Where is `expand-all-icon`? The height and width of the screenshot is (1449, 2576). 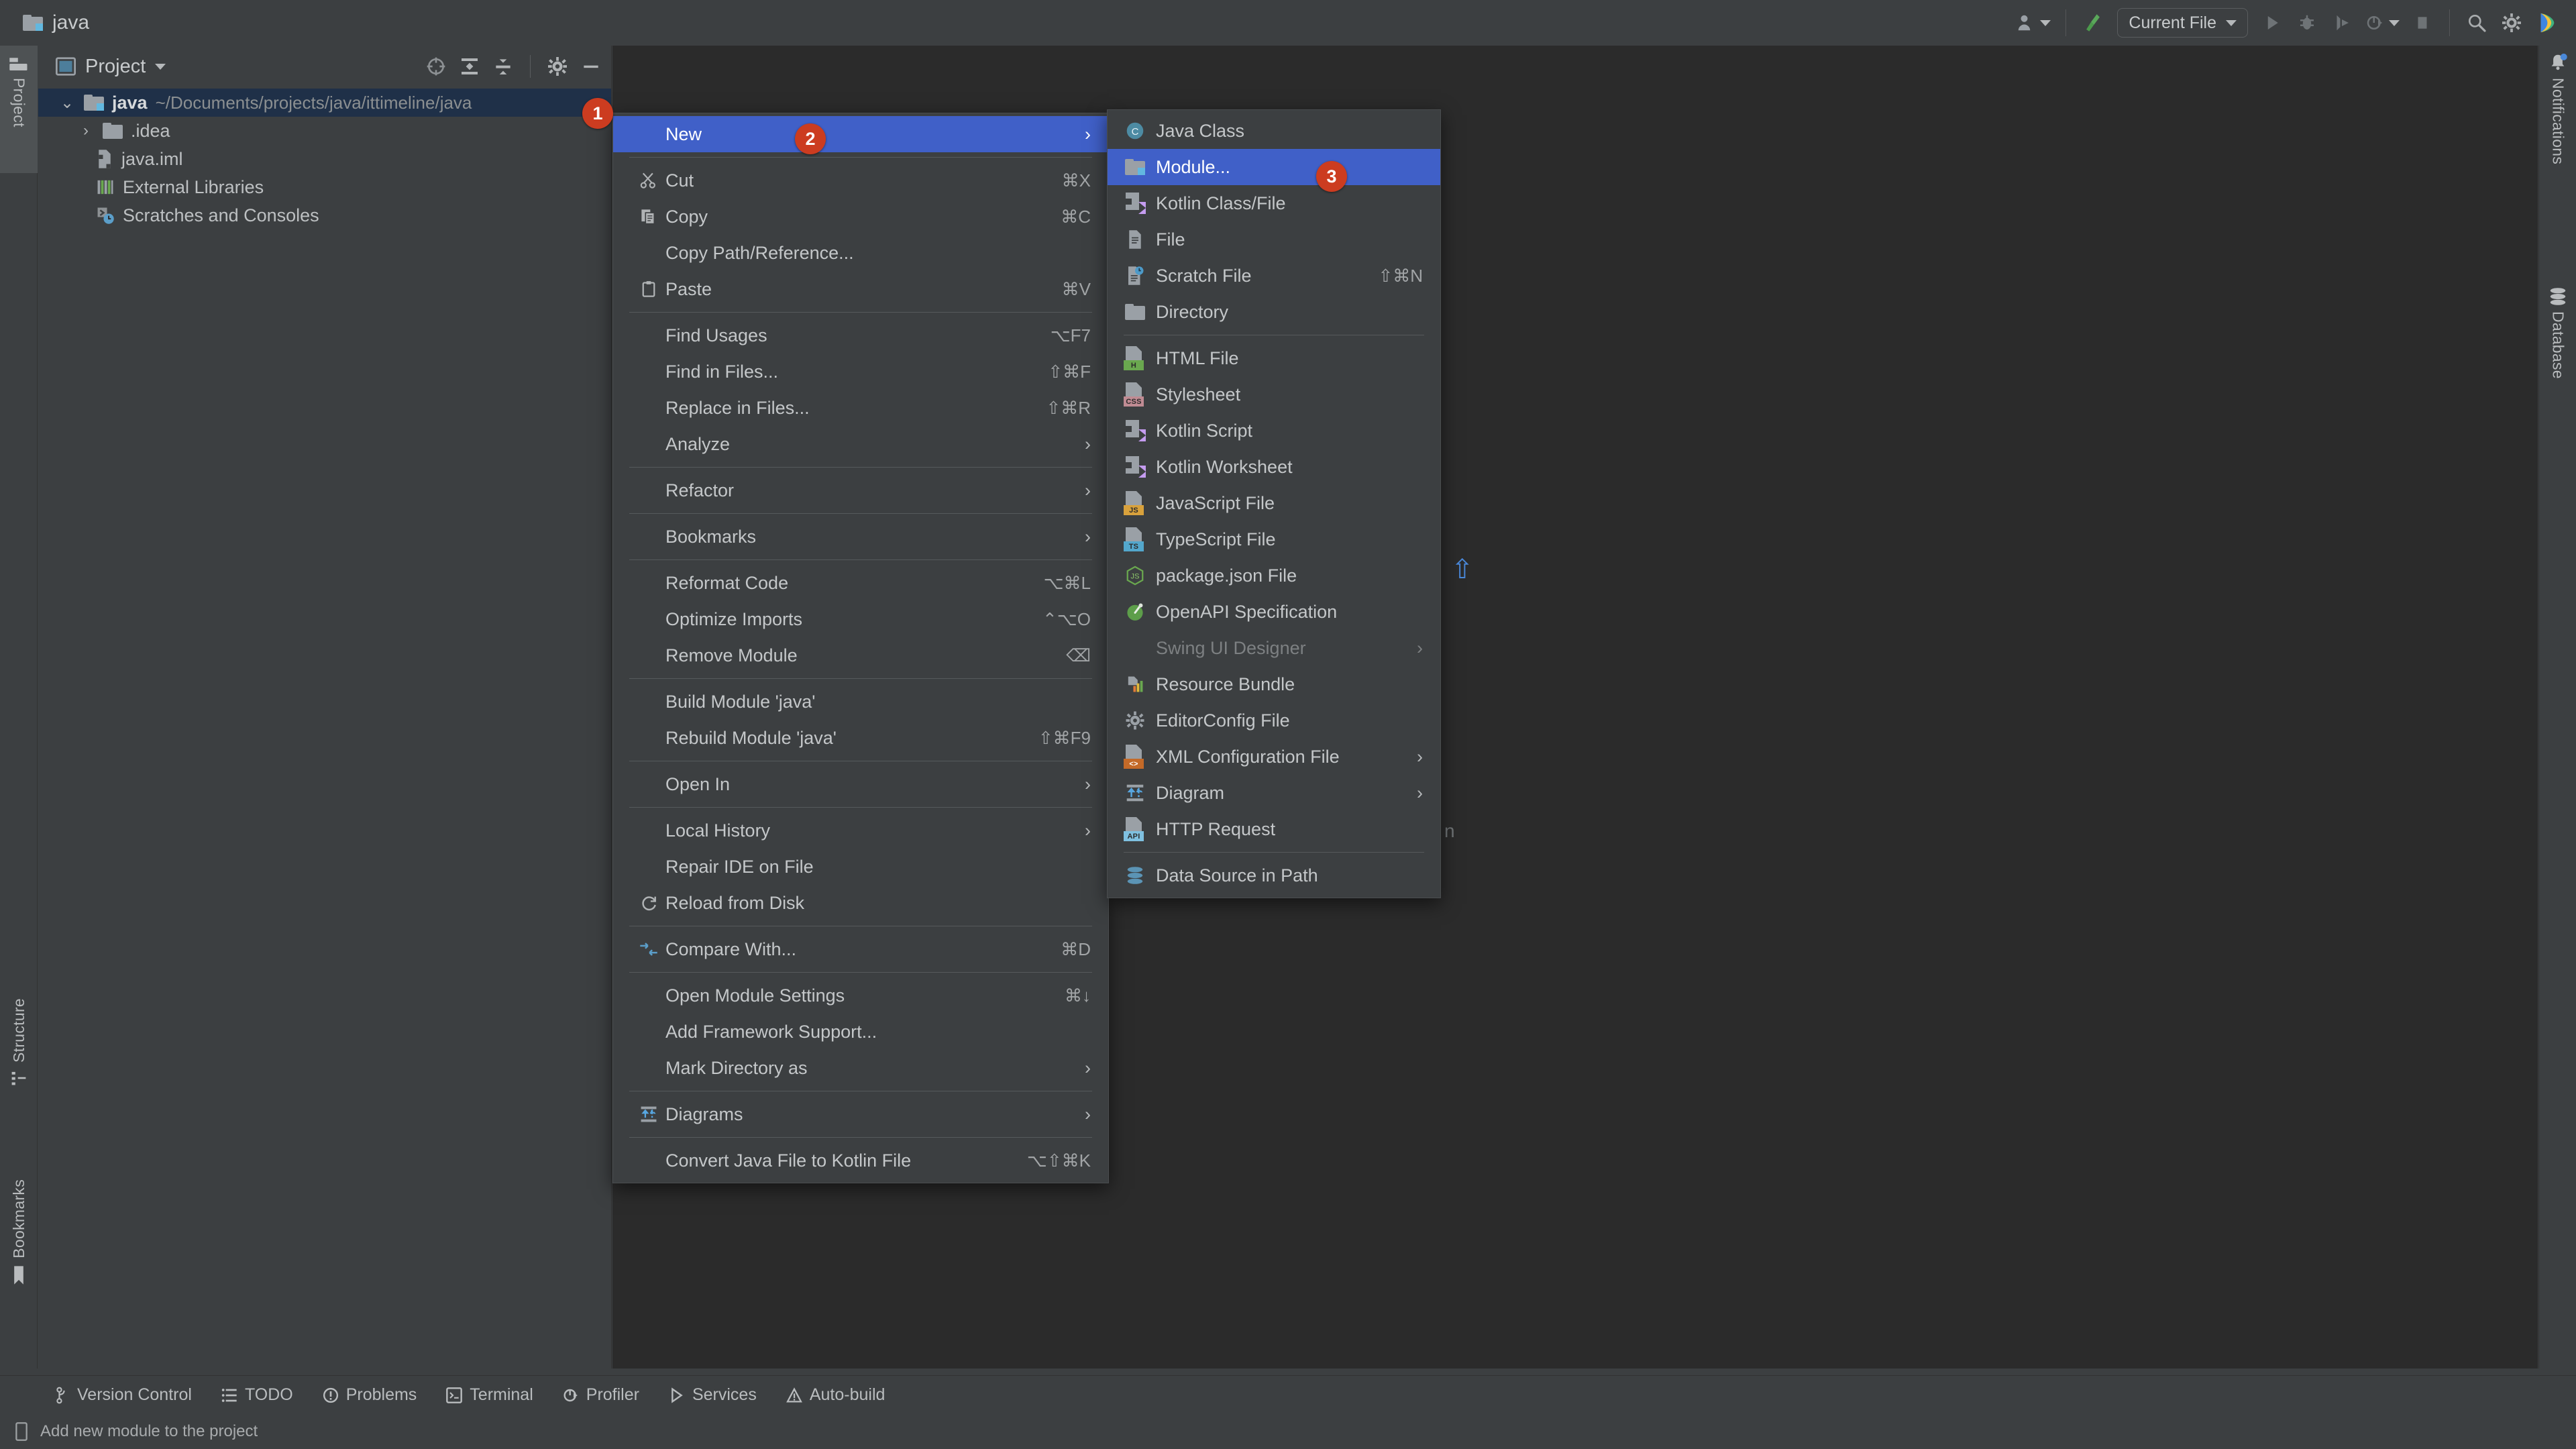 expand-all-icon is located at coordinates (469, 66).